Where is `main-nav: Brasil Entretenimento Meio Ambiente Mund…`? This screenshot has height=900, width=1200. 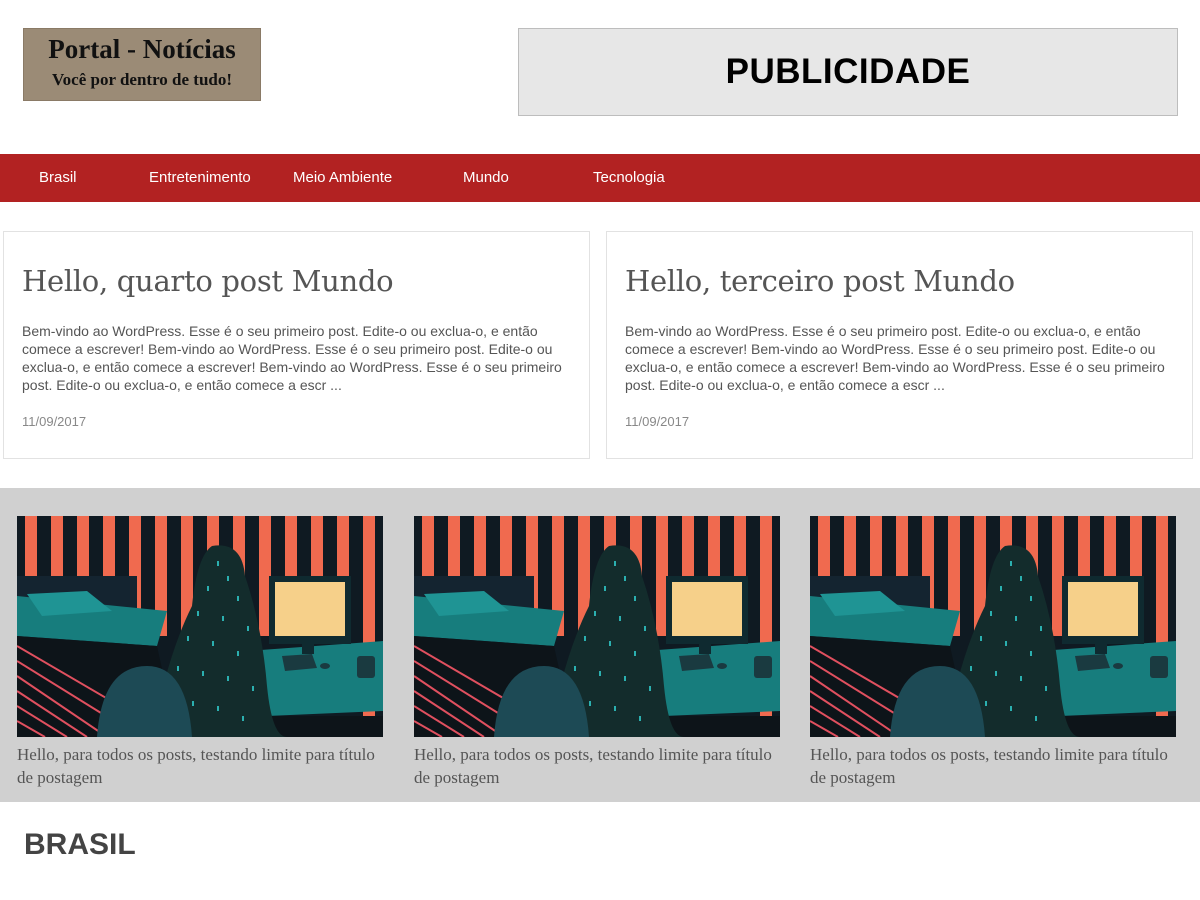
main-nav: Brasil Entretenimento Meio Ambiente Mund… is located at coordinates (600, 178).